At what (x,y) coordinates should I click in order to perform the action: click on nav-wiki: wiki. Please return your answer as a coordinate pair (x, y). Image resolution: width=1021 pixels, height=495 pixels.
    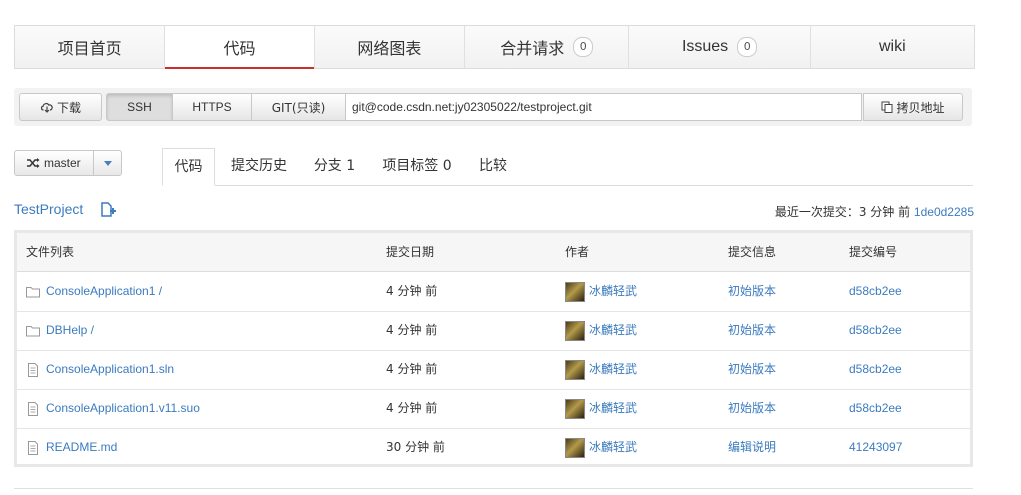
    Looking at the image, I should click on (892, 47).